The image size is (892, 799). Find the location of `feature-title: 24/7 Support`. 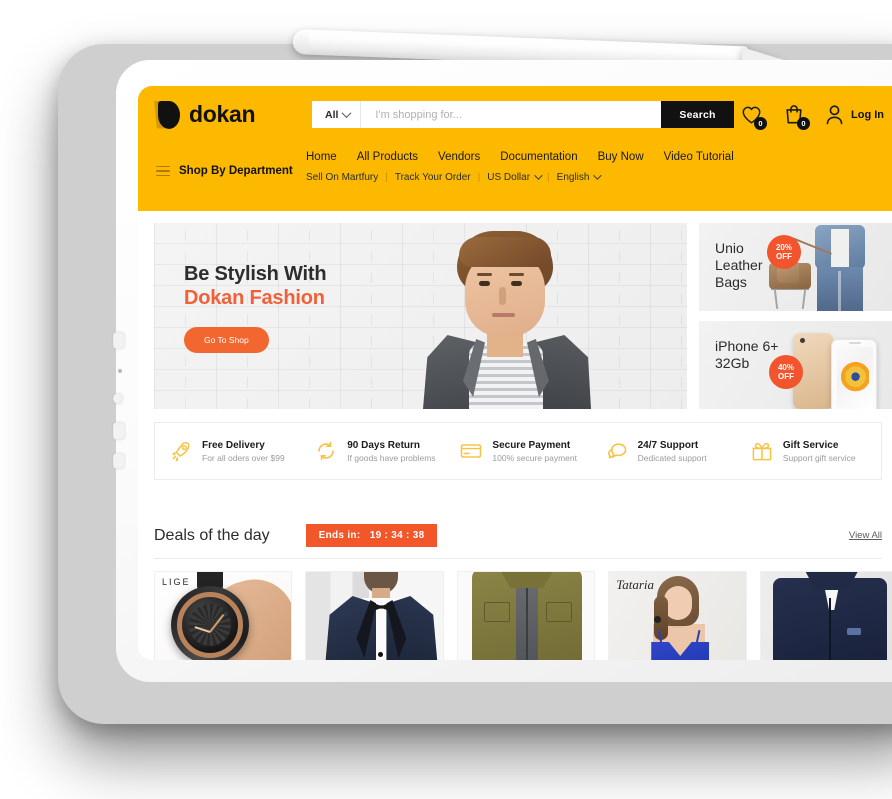

feature-title: 24/7 Support is located at coordinates (668, 445).